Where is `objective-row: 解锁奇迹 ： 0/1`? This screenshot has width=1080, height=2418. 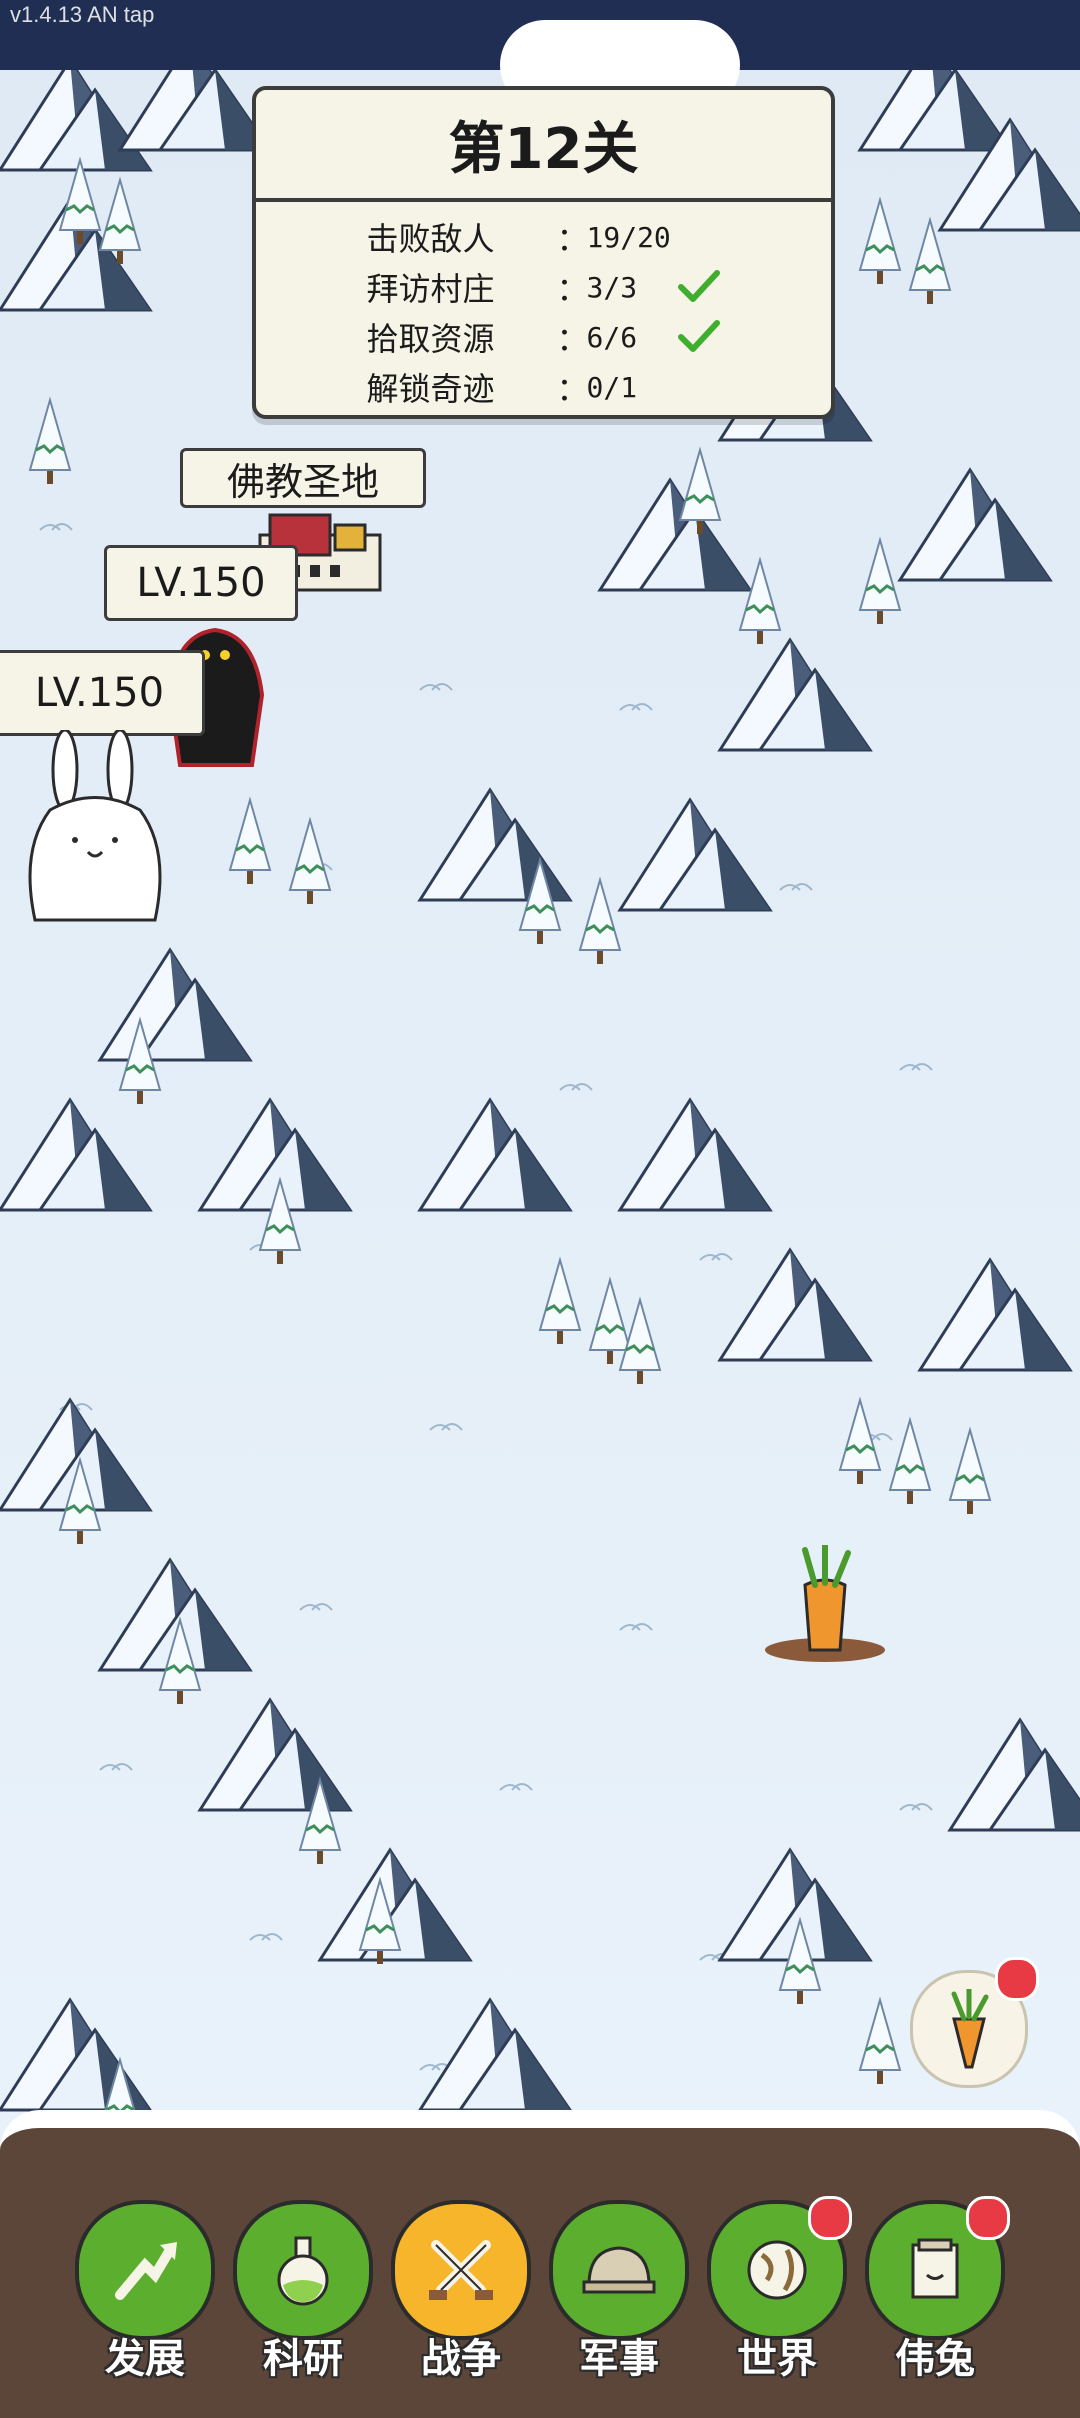
objective-row: 解锁奇迹 ： 0/1 is located at coordinates (543, 387).